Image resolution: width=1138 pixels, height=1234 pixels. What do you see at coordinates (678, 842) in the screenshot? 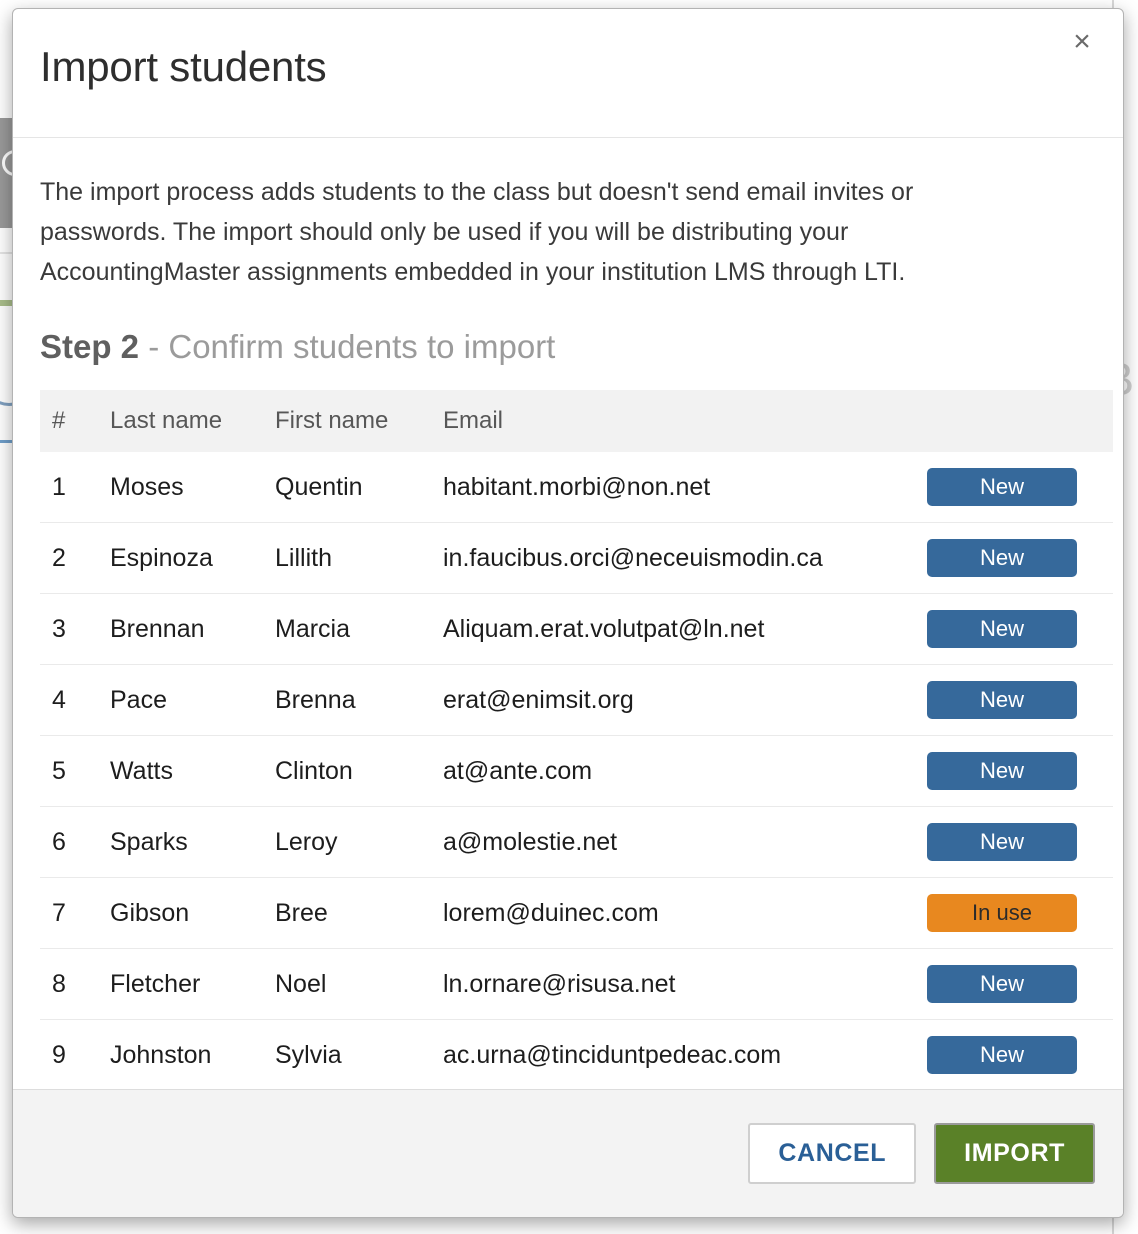
I see `cell-email: a@molestie.net` at bounding box center [678, 842].